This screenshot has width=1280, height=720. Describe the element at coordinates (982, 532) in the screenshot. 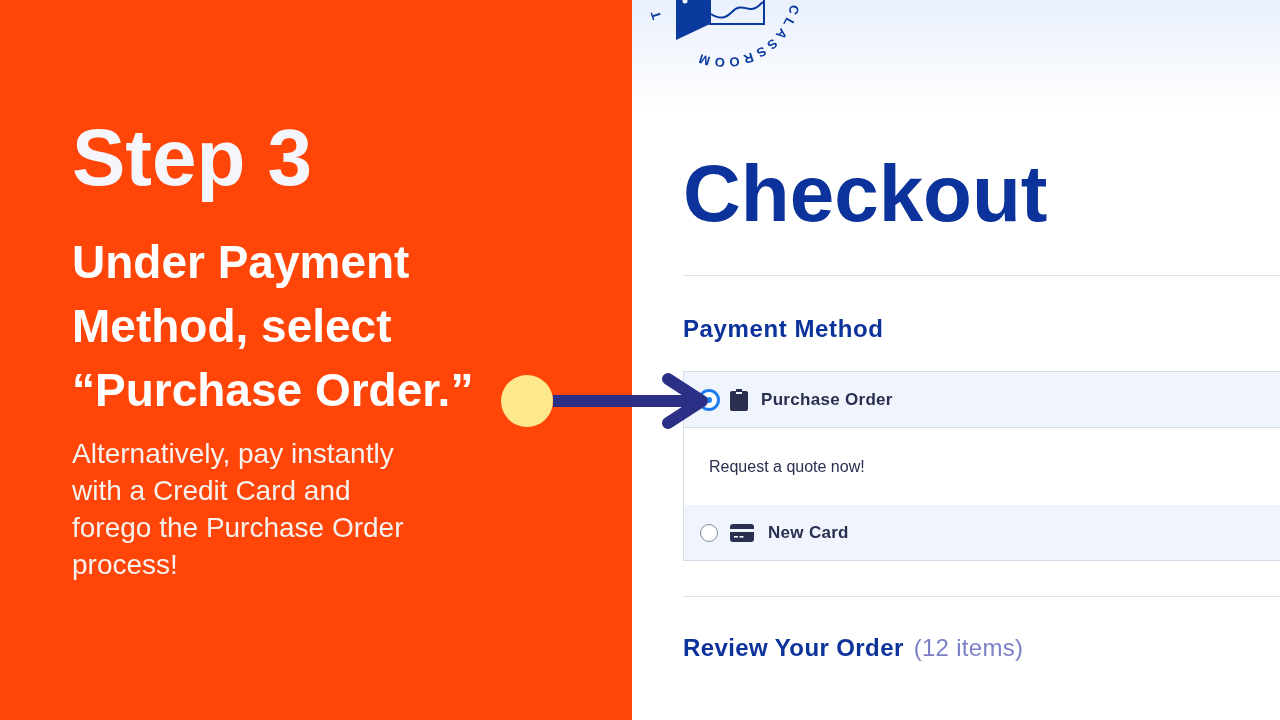

I see `payment-option: New Card` at that location.